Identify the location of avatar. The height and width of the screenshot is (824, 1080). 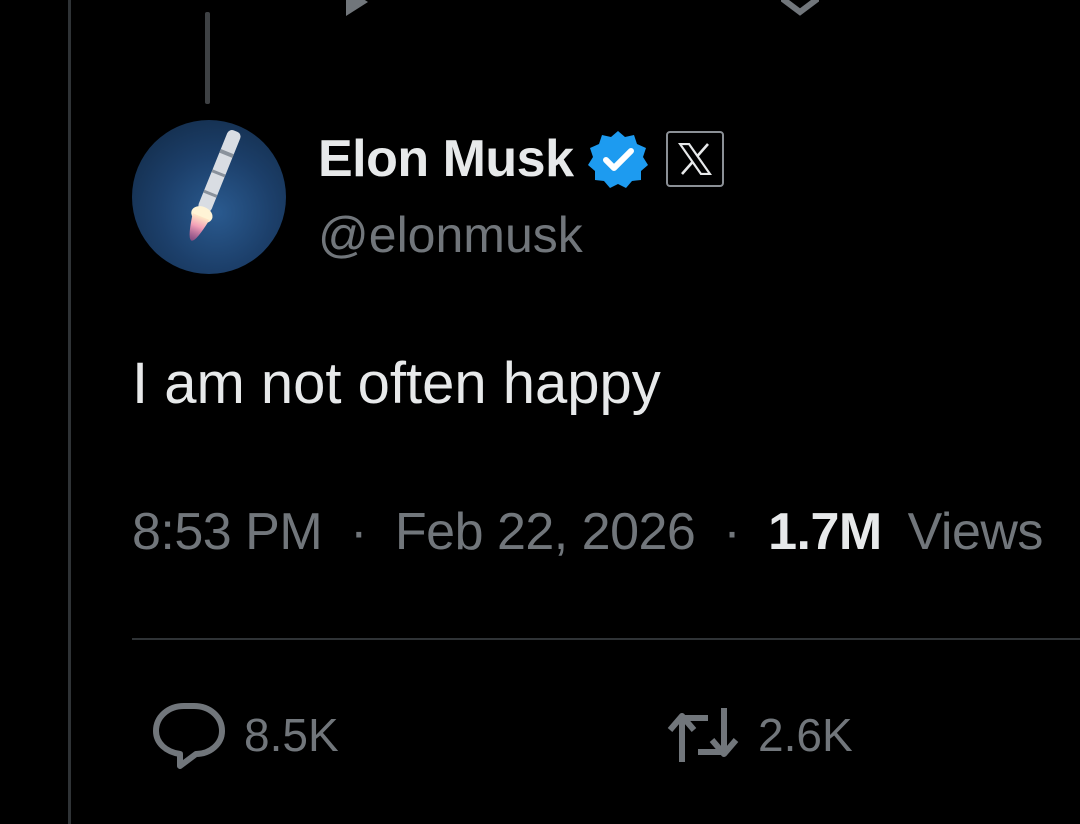
(209, 197).